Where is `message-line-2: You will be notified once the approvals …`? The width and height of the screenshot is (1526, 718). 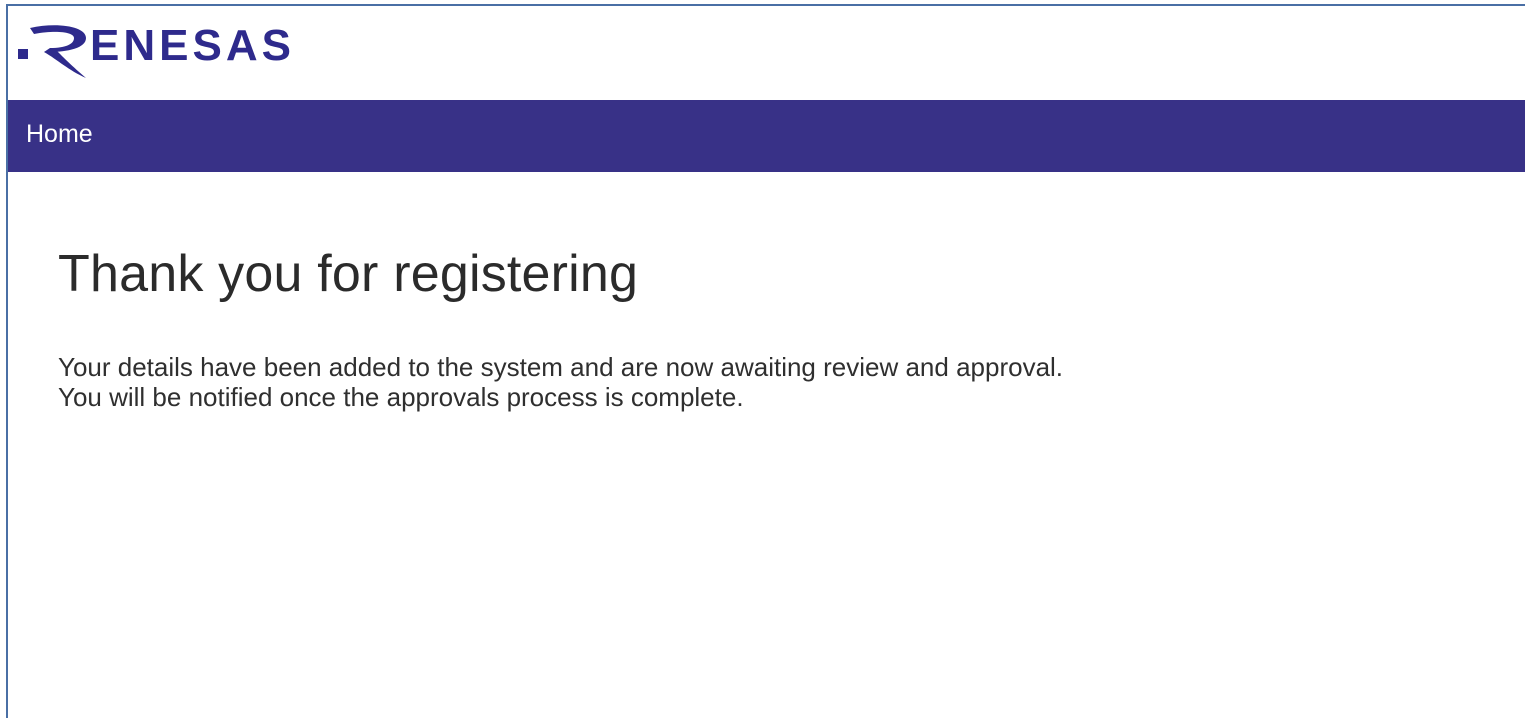 message-line-2: You will be notified once the approvals … is located at coordinates (401, 397).